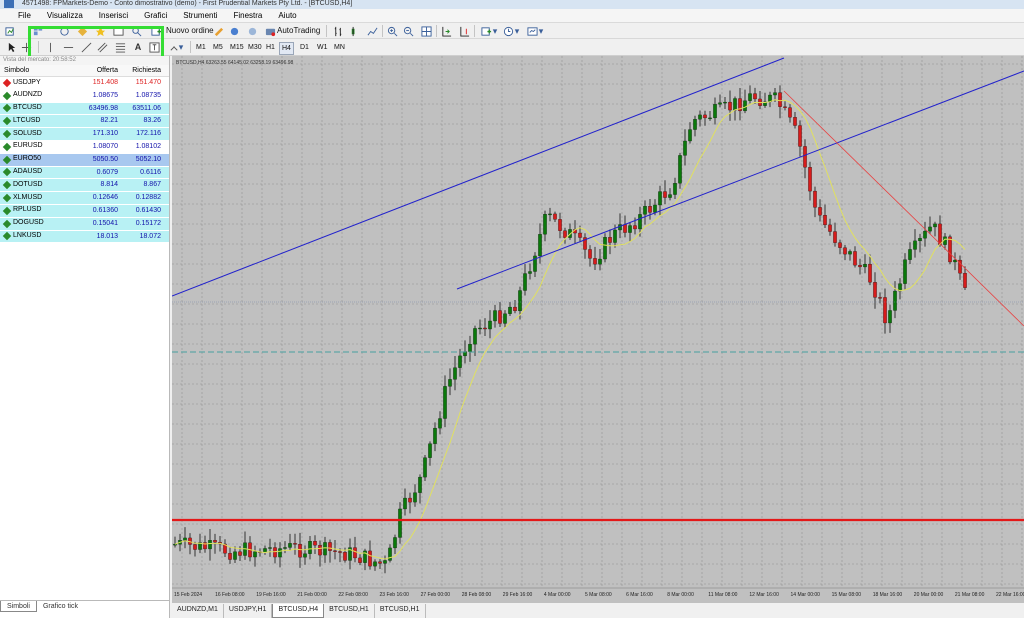 The height and width of the screenshot is (618, 1024). Describe the element at coordinates (270, 47) in the screenshot. I see `timeframe-h1: H1` at that location.